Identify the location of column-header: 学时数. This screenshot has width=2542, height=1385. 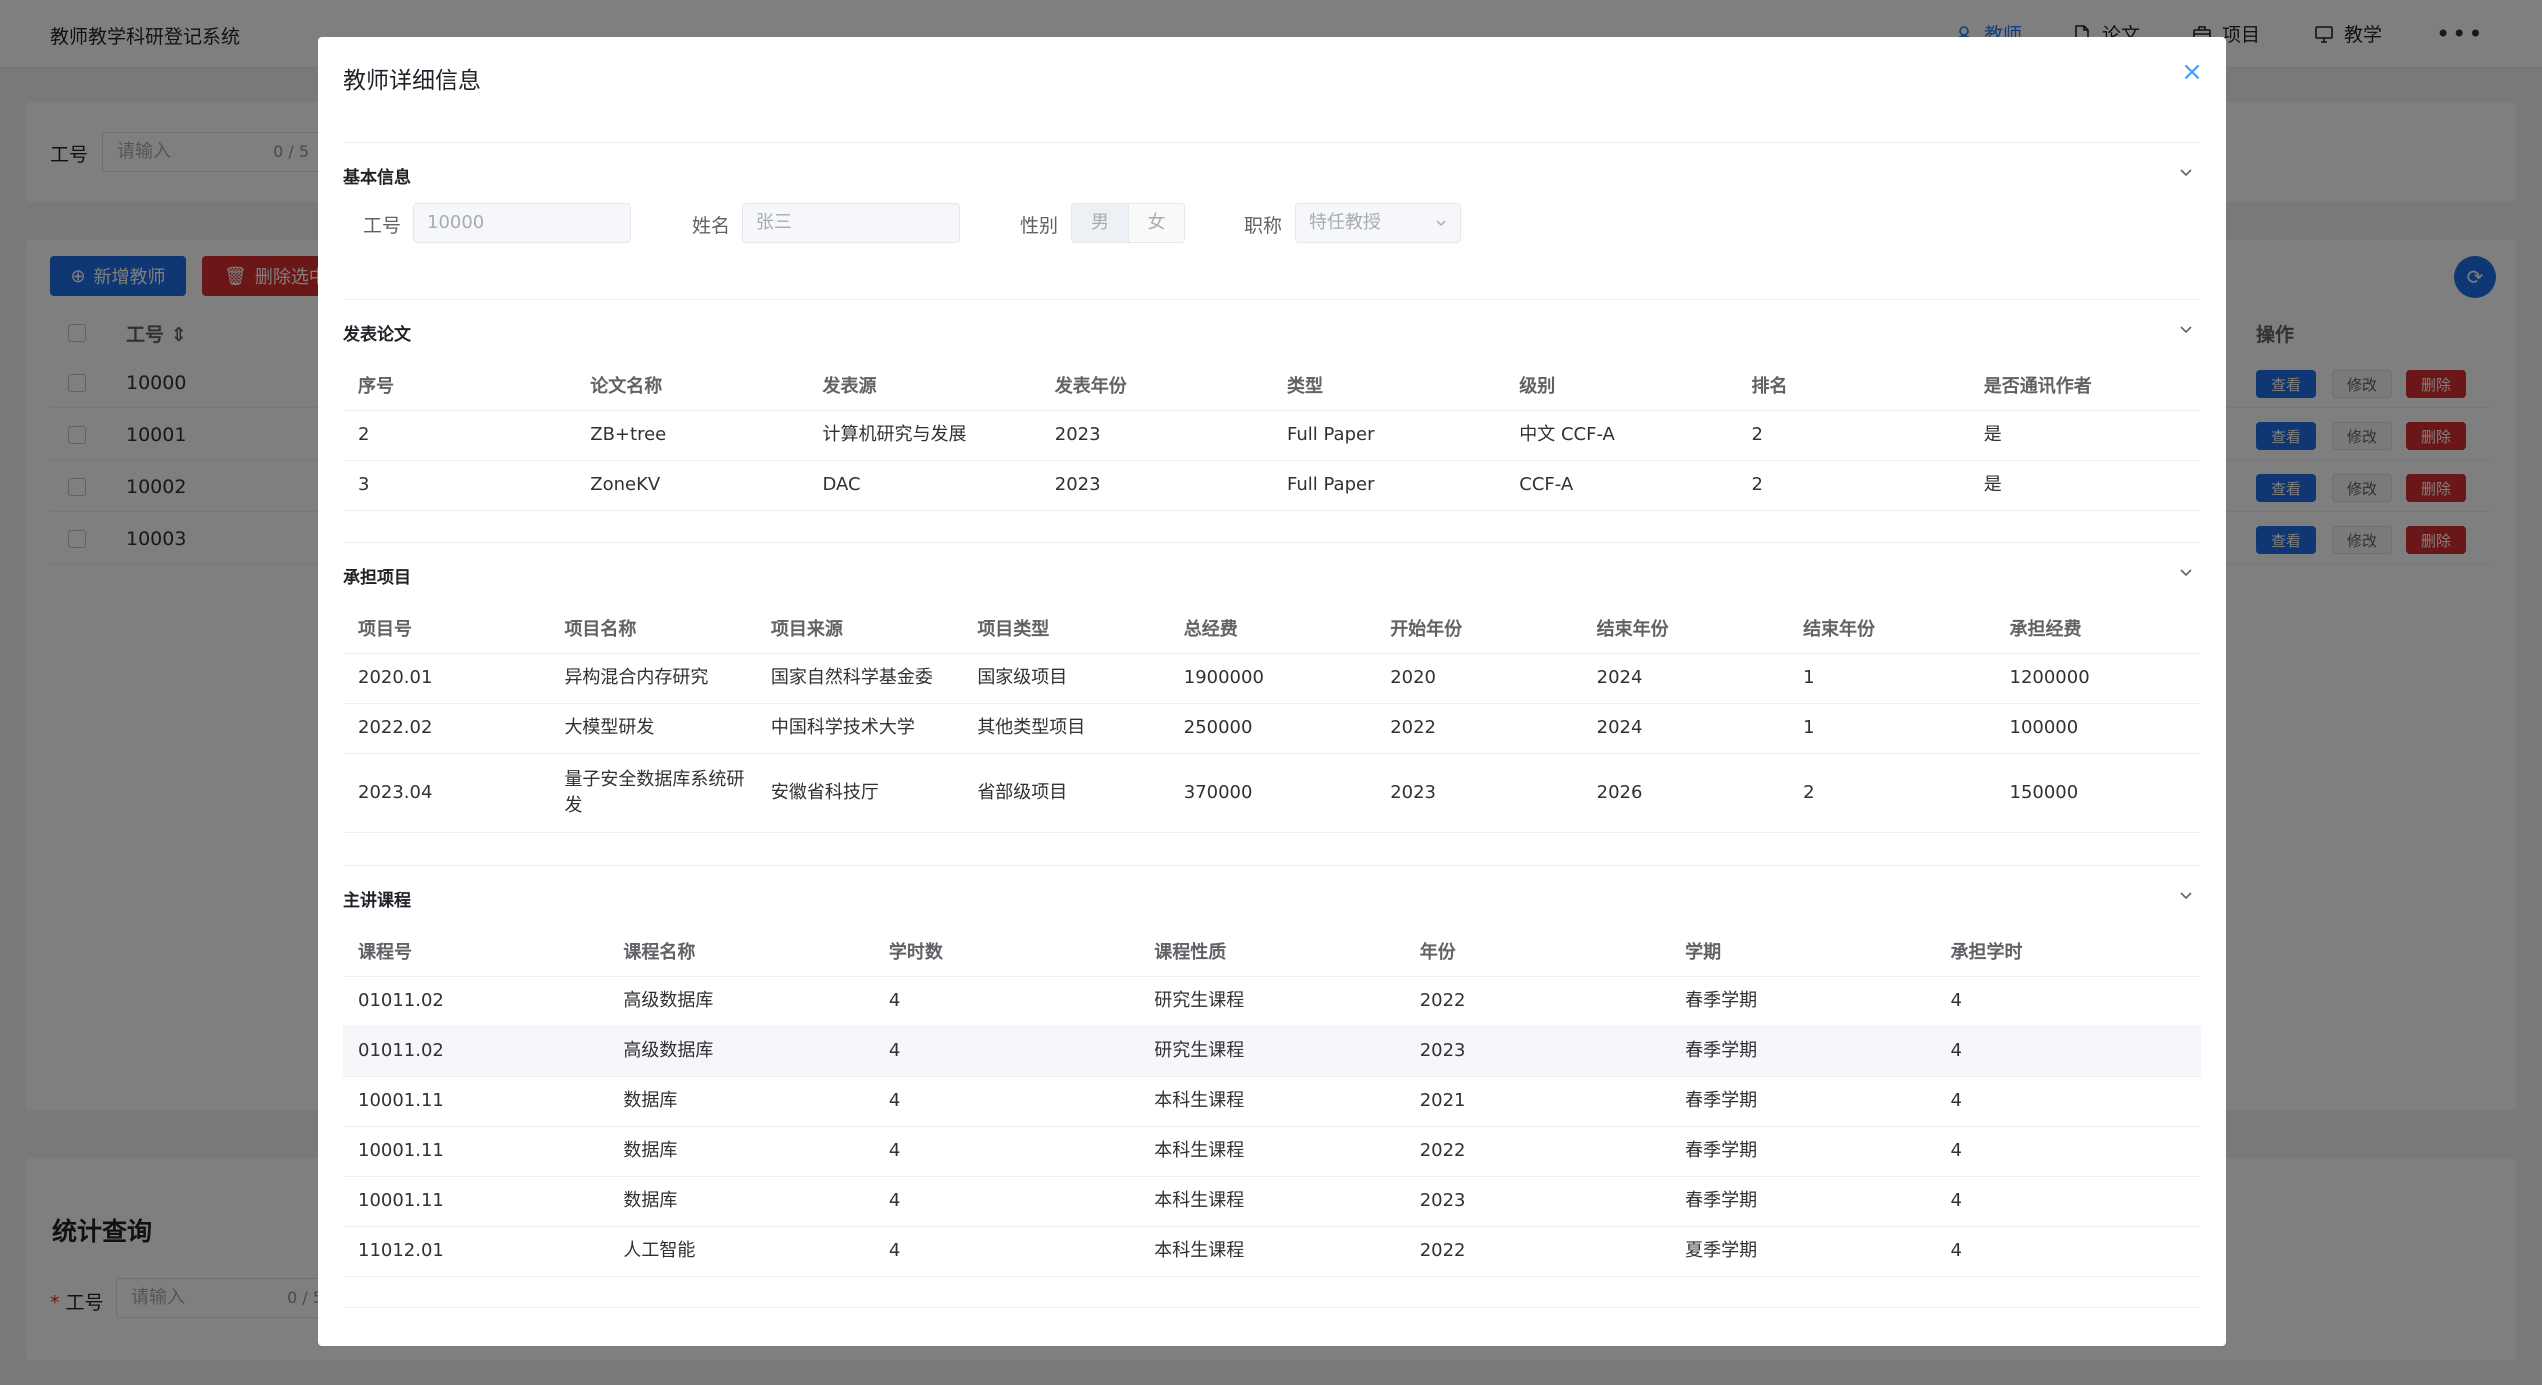
(1006, 951).